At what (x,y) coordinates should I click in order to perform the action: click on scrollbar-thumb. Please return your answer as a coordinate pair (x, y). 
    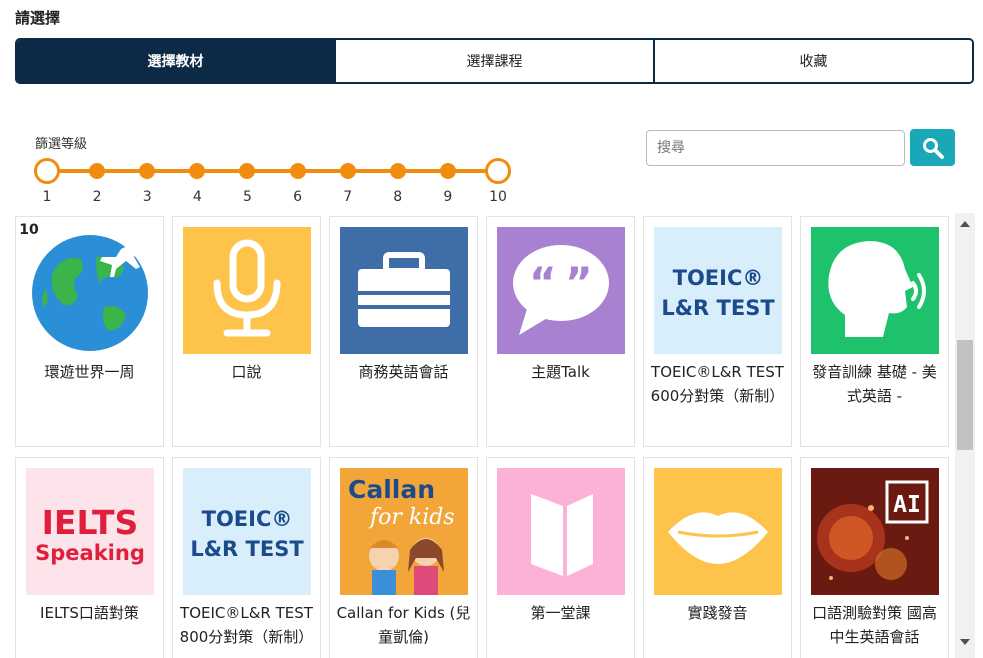
    Looking at the image, I should click on (965, 395).